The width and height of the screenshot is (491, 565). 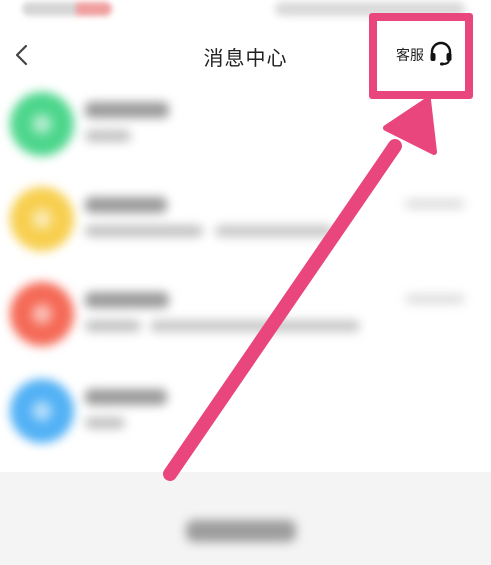 What do you see at coordinates (441, 55) in the screenshot?
I see `headset-icon` at bounding box center [441, 55].